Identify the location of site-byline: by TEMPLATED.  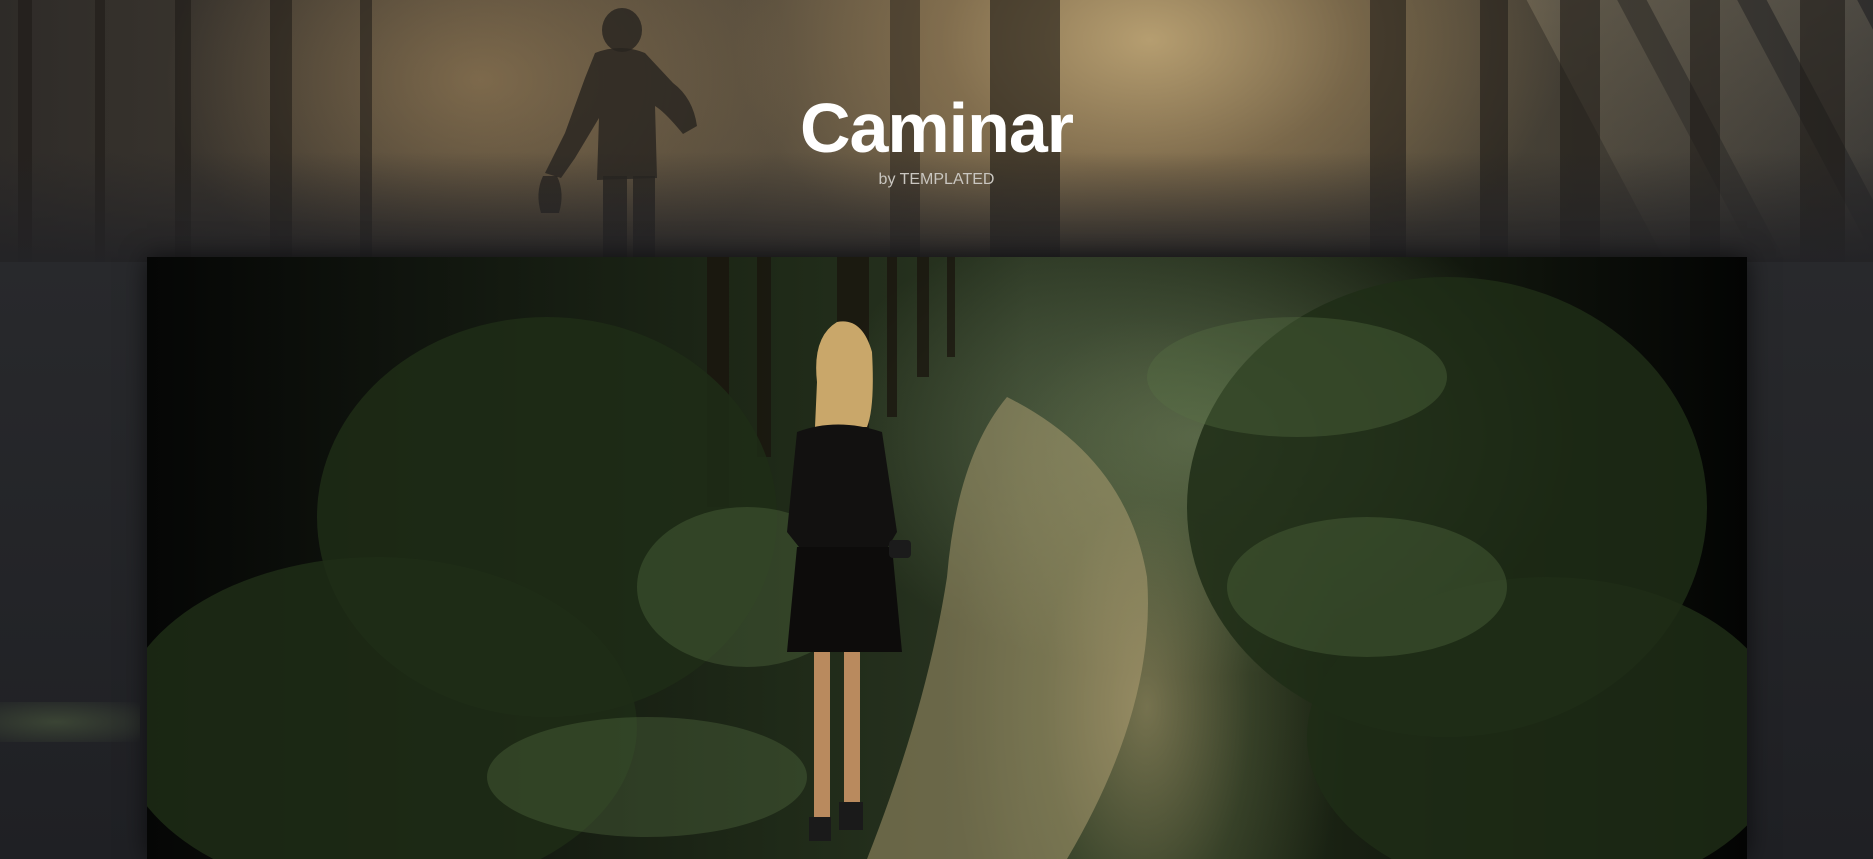
(936, 180).